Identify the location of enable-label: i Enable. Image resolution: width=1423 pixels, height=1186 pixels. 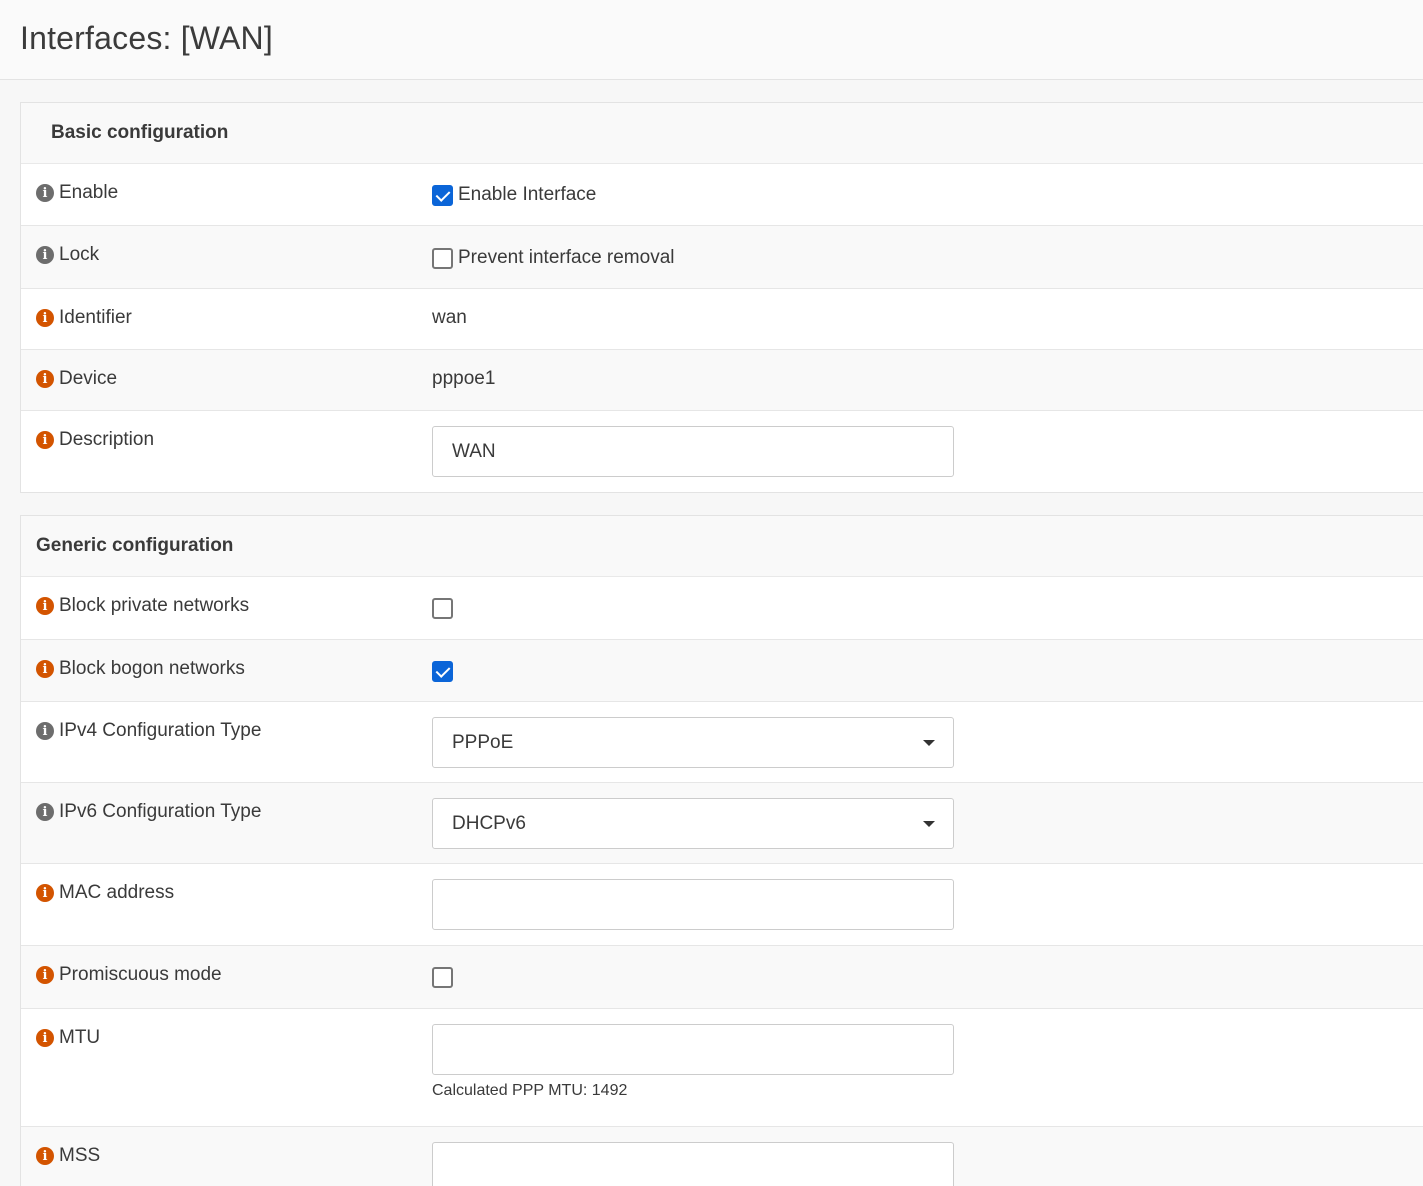
(77, 193).